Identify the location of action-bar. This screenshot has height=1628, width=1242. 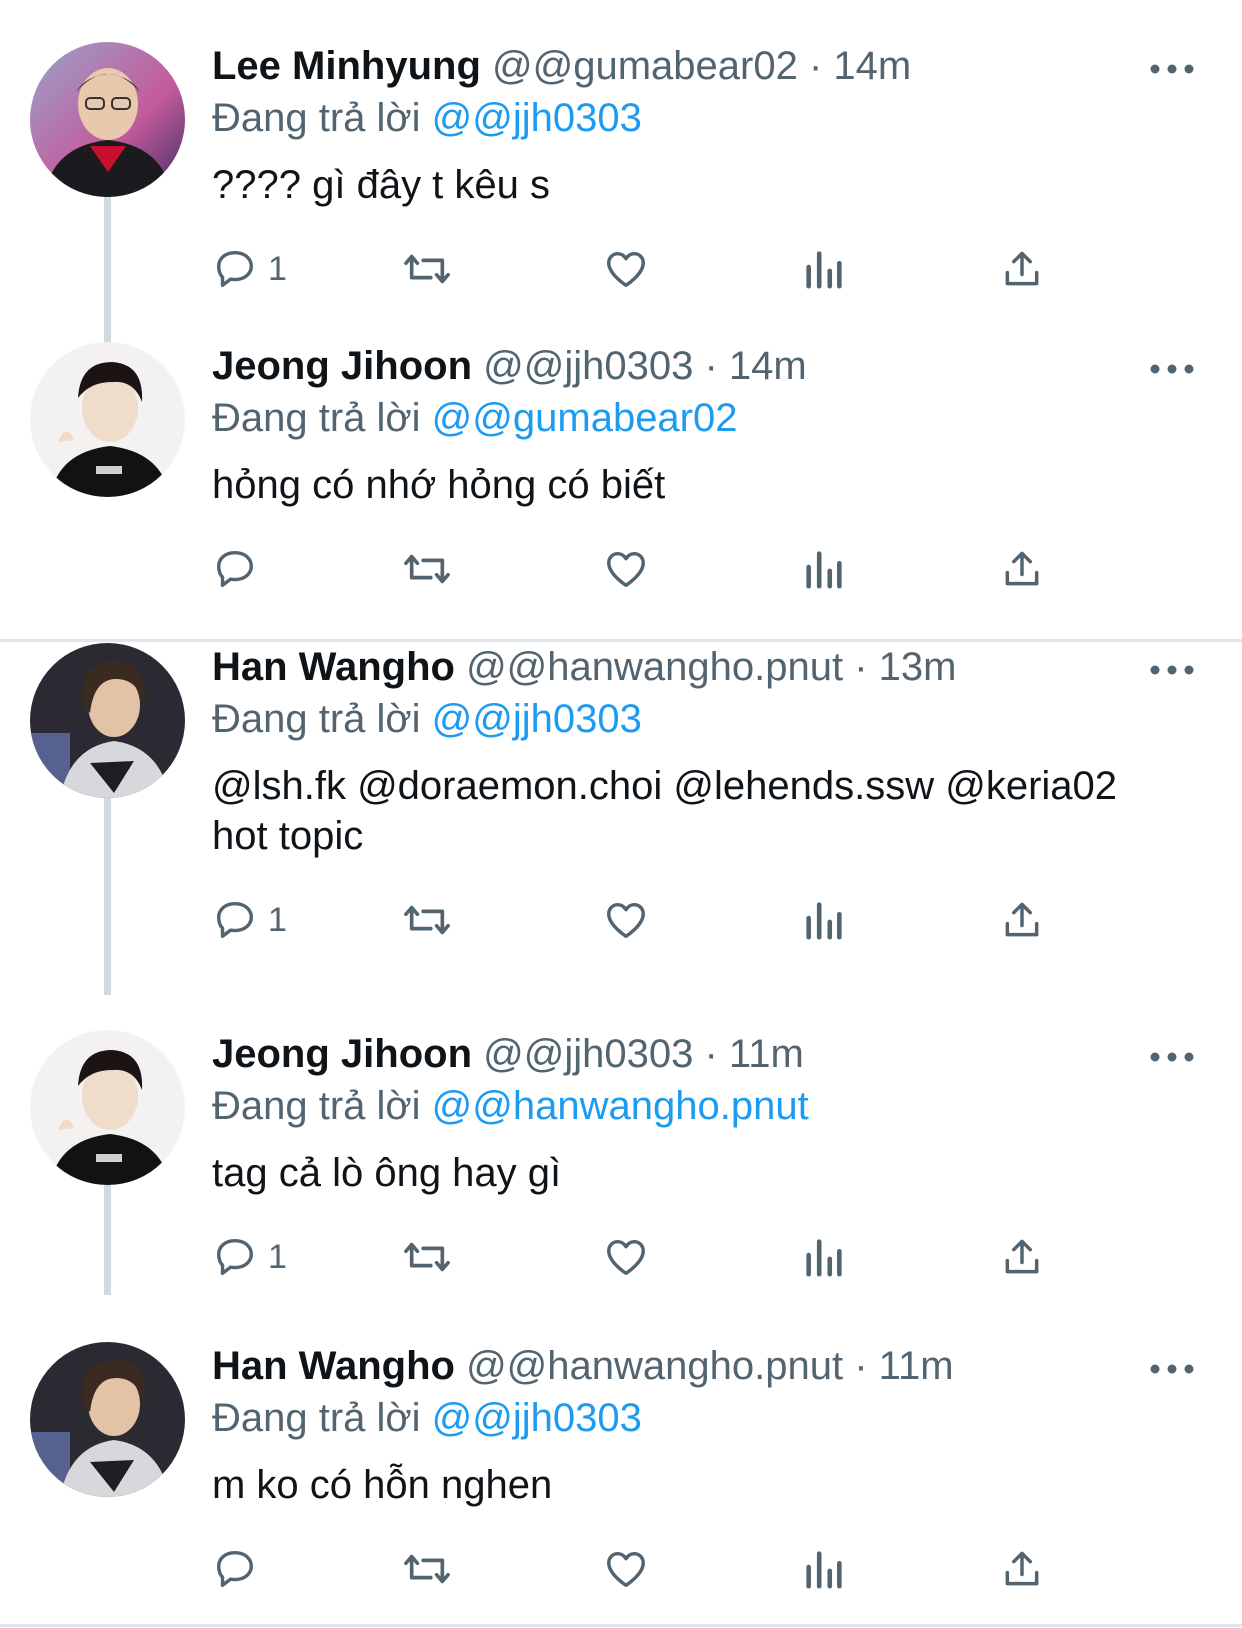
(662, 1569).